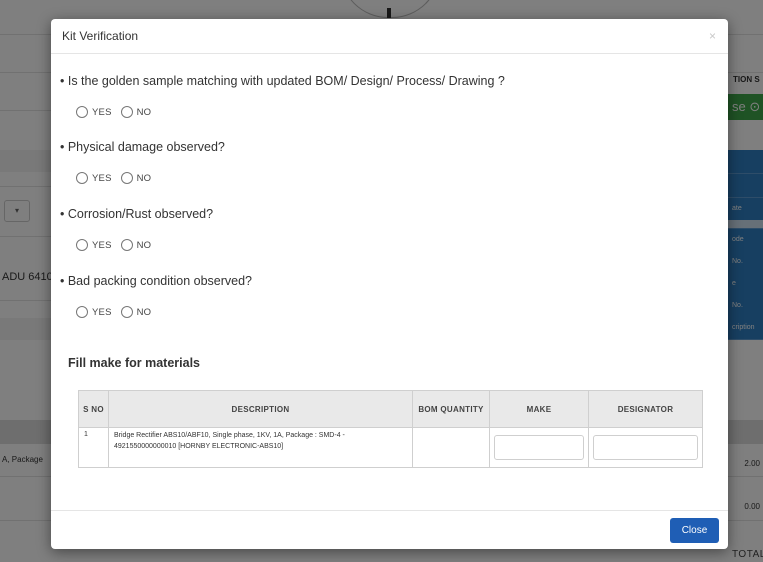 The width and height of the screenshot is (763, 562). Describe the element at coordinates (156, 281) in the screenshot. I see `question-text: • Bad packing condition observed?` at that location.